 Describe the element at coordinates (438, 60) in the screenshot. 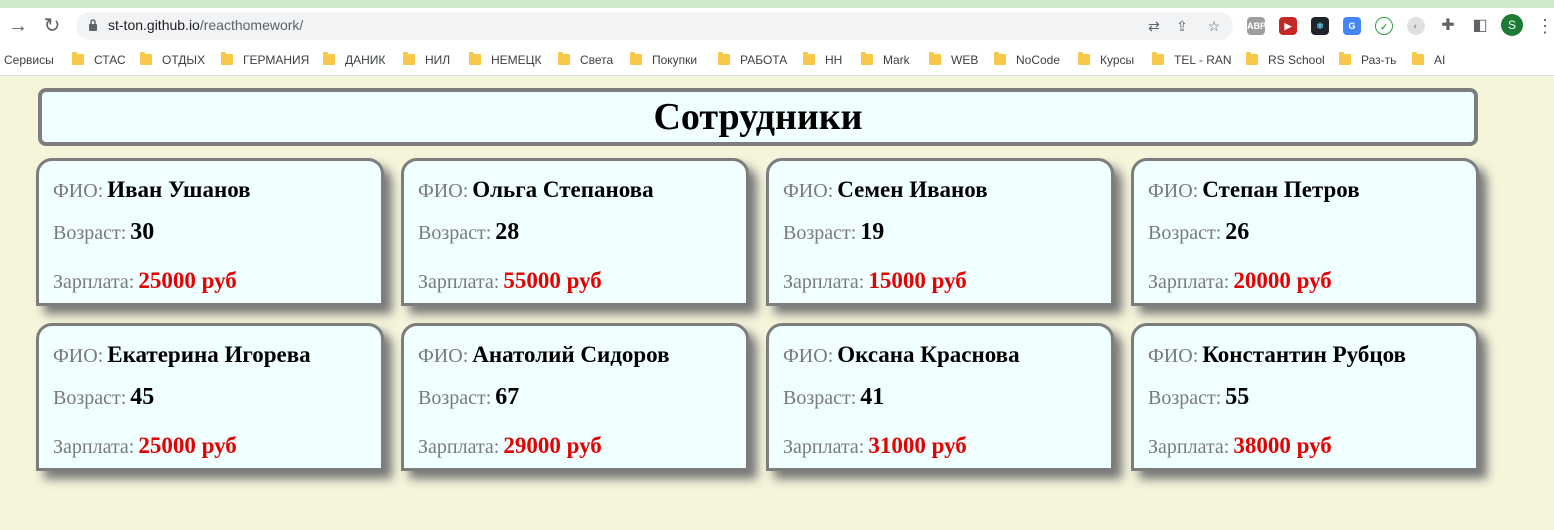

I see `bookmark-label: НИЛ` at that location.